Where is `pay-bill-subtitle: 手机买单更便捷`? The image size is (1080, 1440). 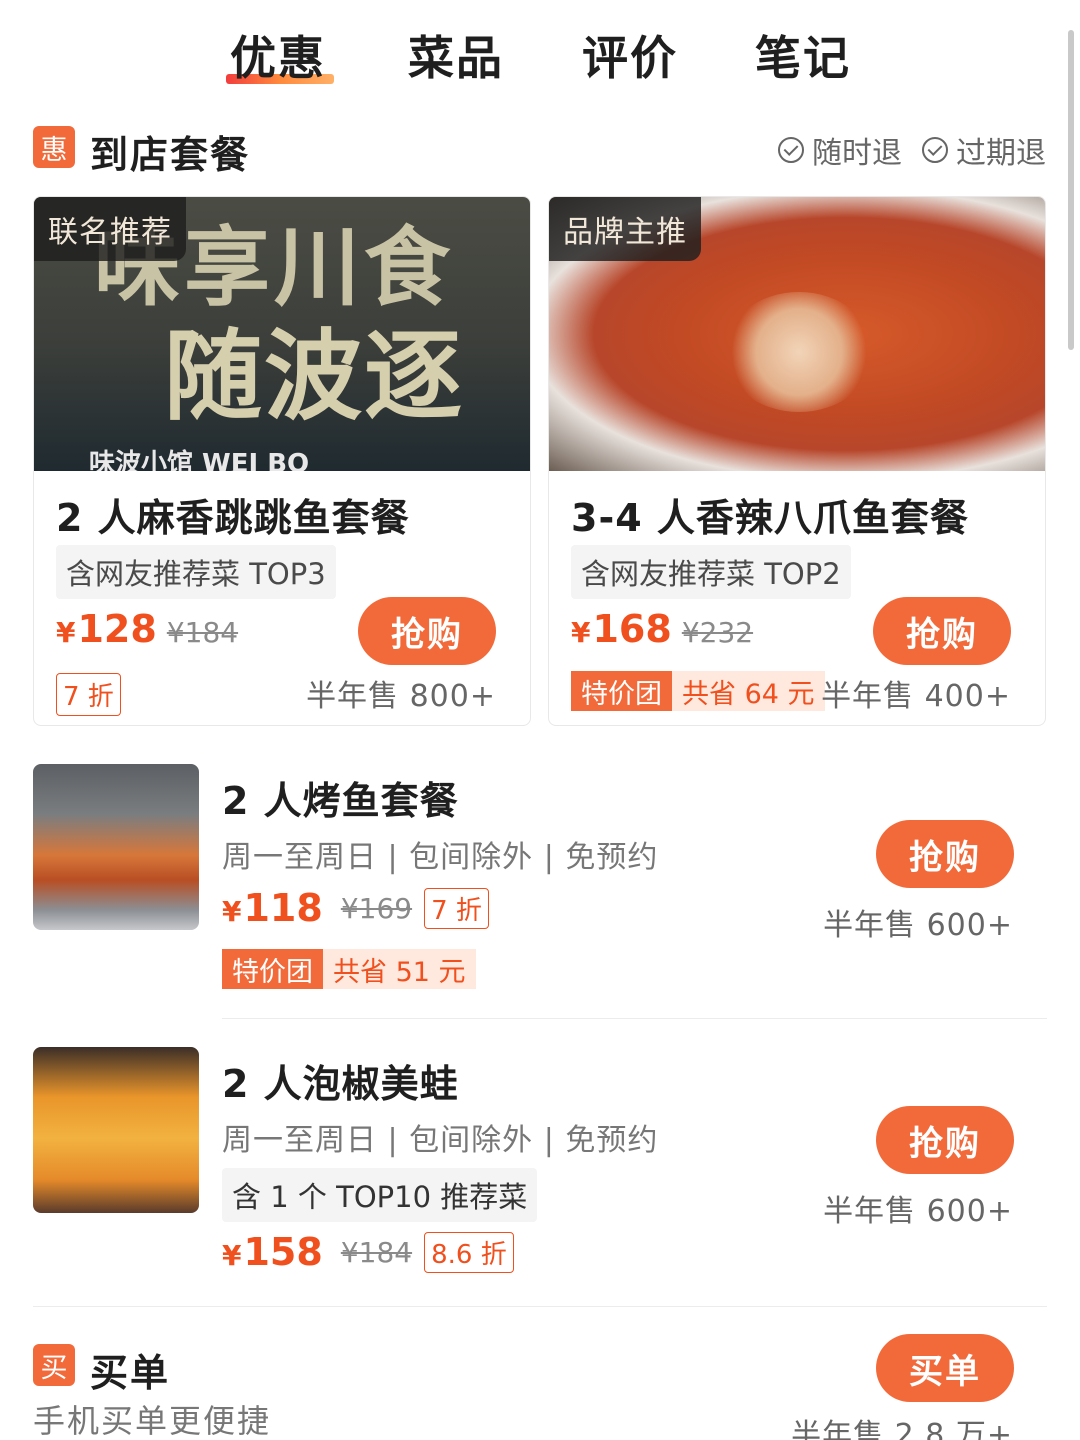 pay-bill-subtitle: 手机买单更便捷 is located at coordinates (152, 1421).